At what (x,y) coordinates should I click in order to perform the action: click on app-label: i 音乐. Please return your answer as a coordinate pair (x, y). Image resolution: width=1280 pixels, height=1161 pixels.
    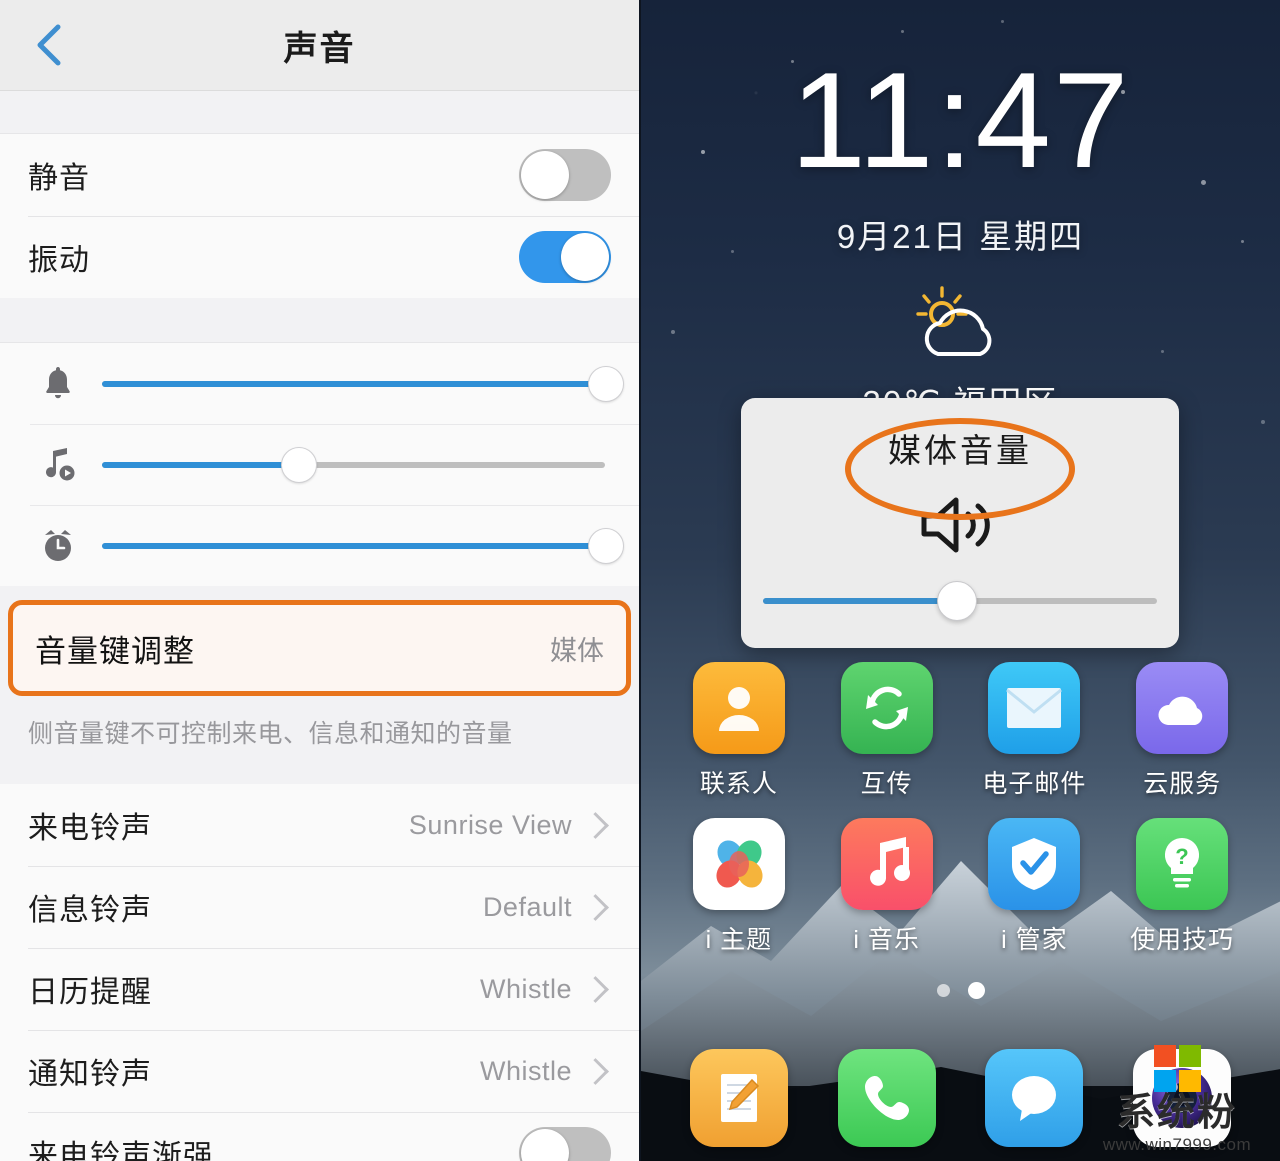
    Looking at the image, I should click on (886, 940).